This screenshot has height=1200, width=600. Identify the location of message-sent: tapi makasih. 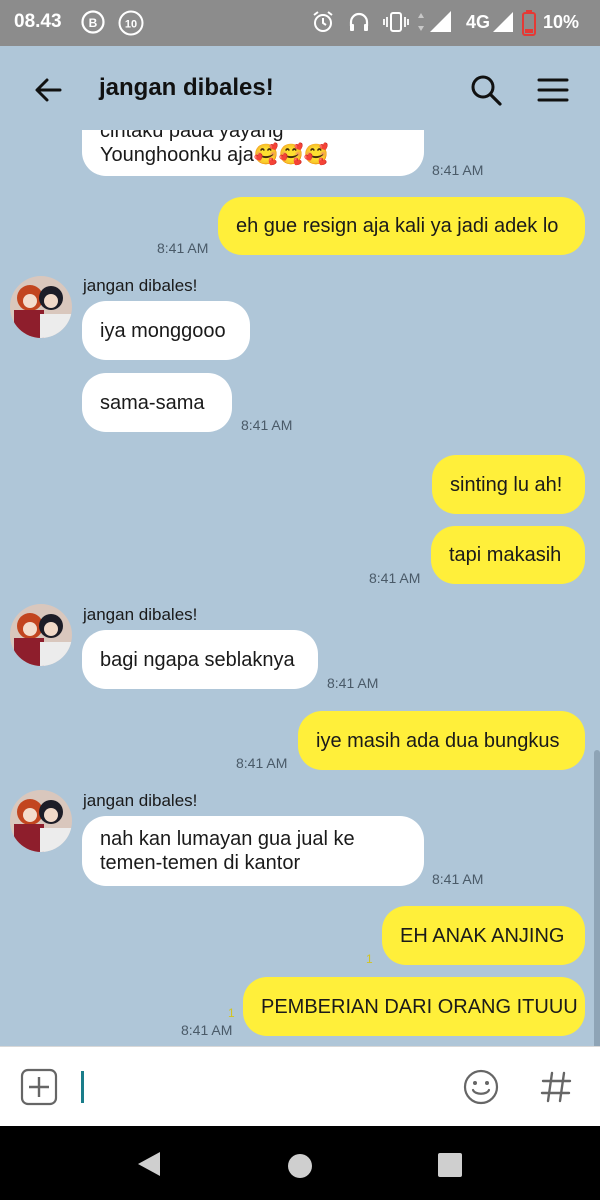
(508, 555).